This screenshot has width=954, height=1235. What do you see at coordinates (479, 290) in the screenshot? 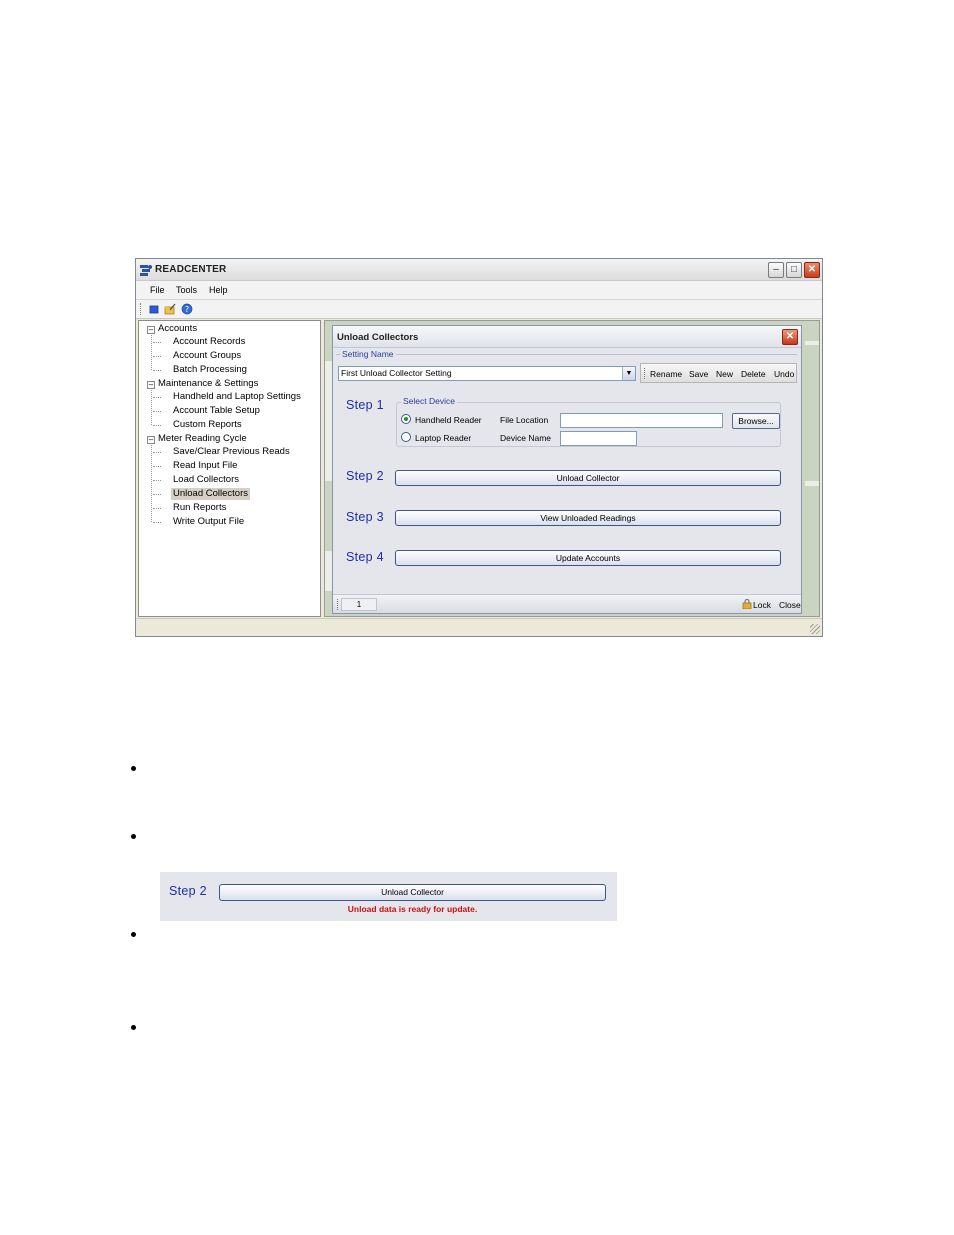
I see `menu-bar: File Tools Help` at bounding box center [479, 290].